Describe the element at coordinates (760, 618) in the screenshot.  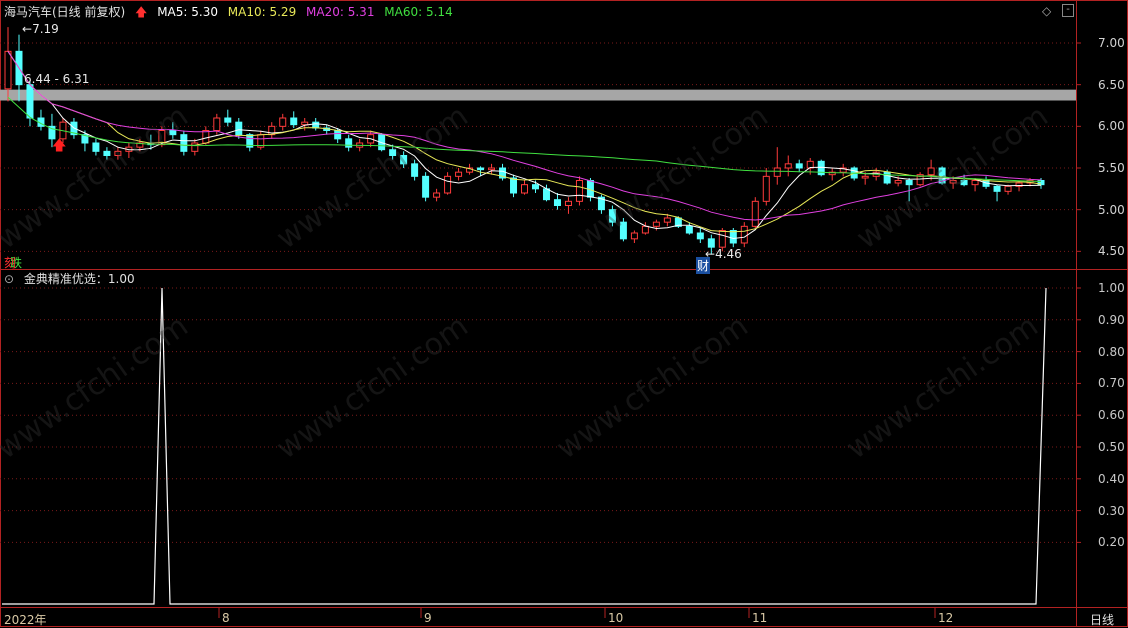
I see `x-tick-label: 11` at that location.